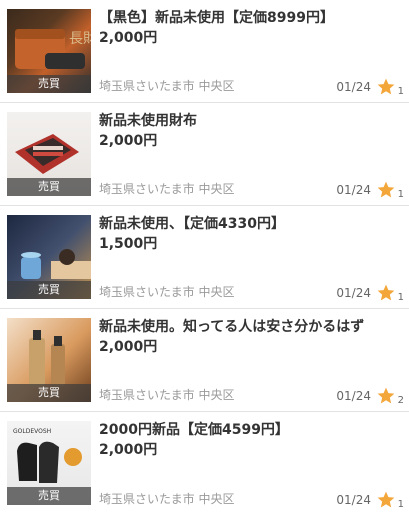  I want to click on item-thumbnail: GOLDEVOSH 売買, so click(49, 463).